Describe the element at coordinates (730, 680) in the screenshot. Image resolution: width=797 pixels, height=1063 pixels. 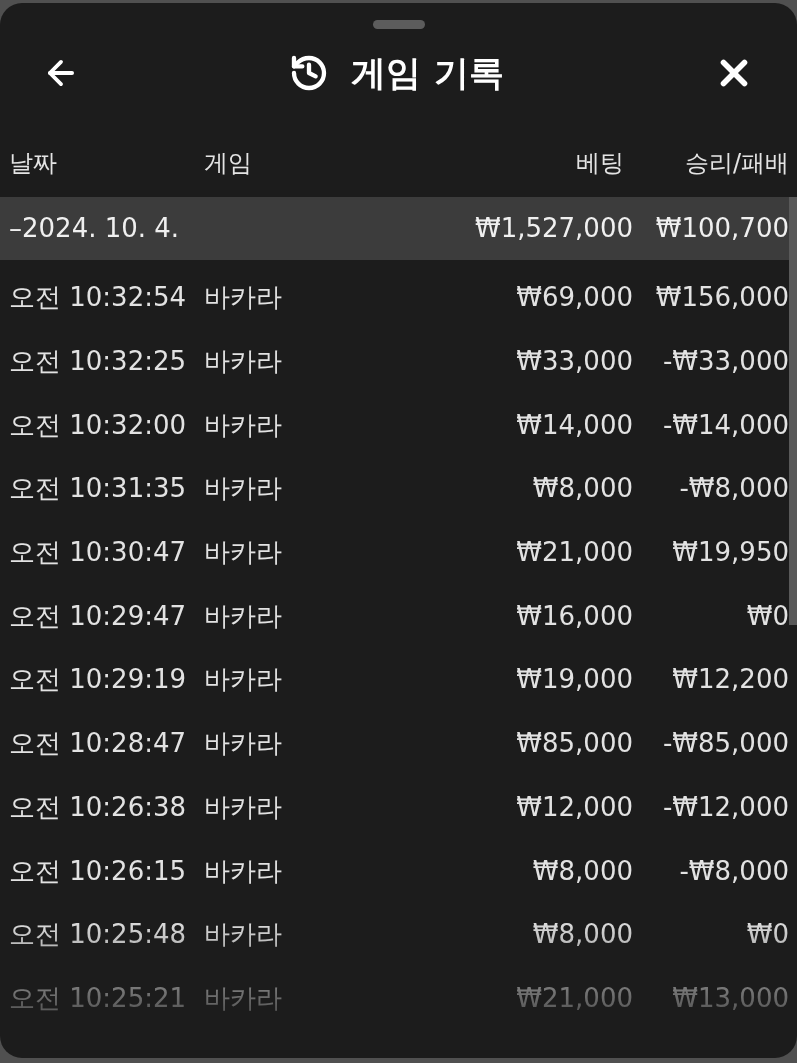
I see `result-cell-text: ₩12,200` at that location.